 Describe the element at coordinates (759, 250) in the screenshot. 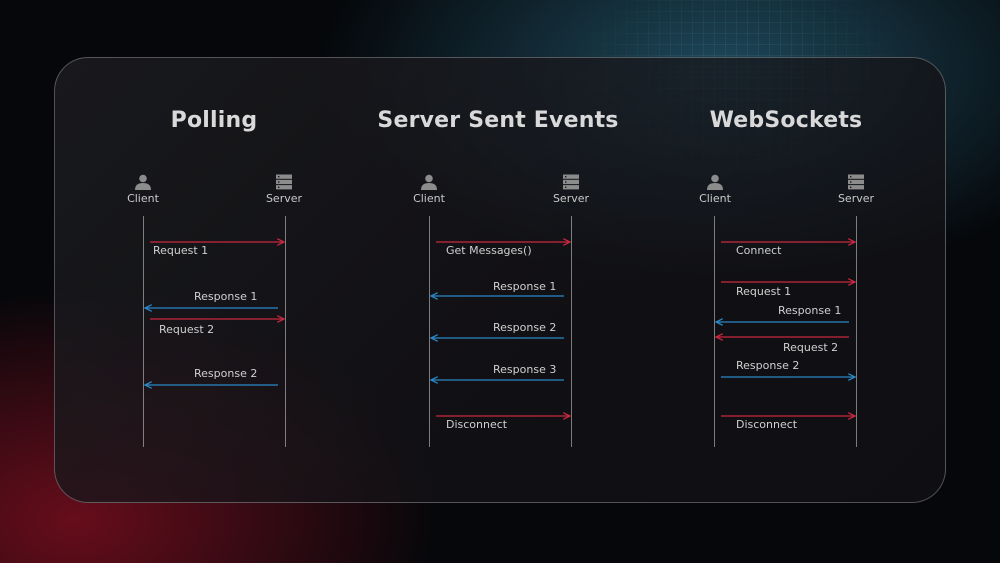

I see `message-label: Connect` at that location.